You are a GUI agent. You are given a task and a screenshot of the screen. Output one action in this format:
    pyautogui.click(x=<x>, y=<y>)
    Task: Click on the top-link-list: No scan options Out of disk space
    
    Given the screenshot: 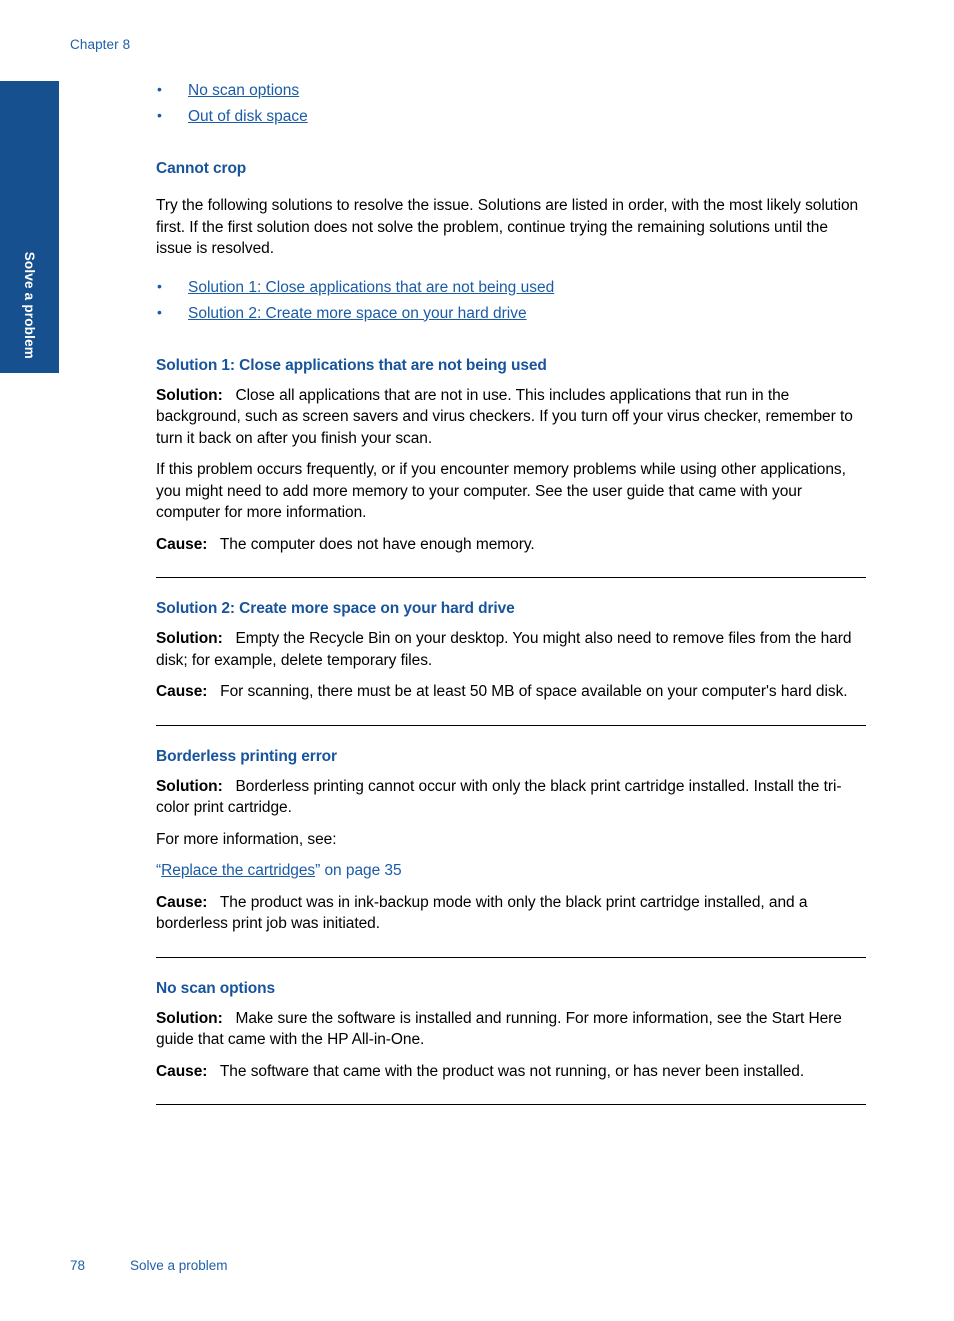 What is the action you would take?
    pyautogui.click(x=512, y=103)
    